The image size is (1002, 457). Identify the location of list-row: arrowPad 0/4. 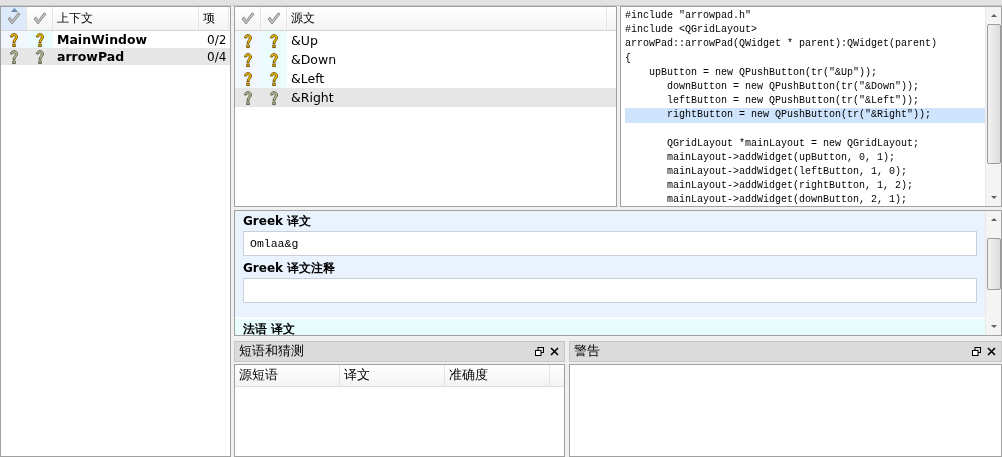
(115, 56).